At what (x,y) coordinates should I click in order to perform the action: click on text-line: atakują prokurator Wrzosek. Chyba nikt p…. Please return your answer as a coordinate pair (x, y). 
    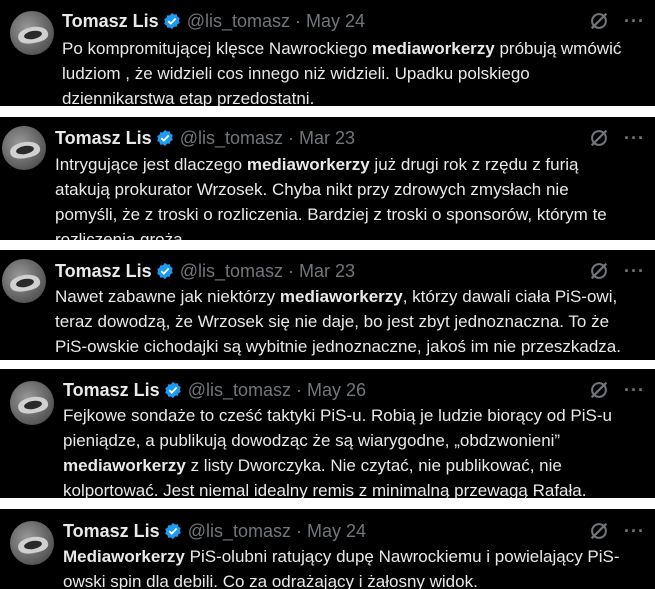
    Looking at the image, I should click on (312, 189).